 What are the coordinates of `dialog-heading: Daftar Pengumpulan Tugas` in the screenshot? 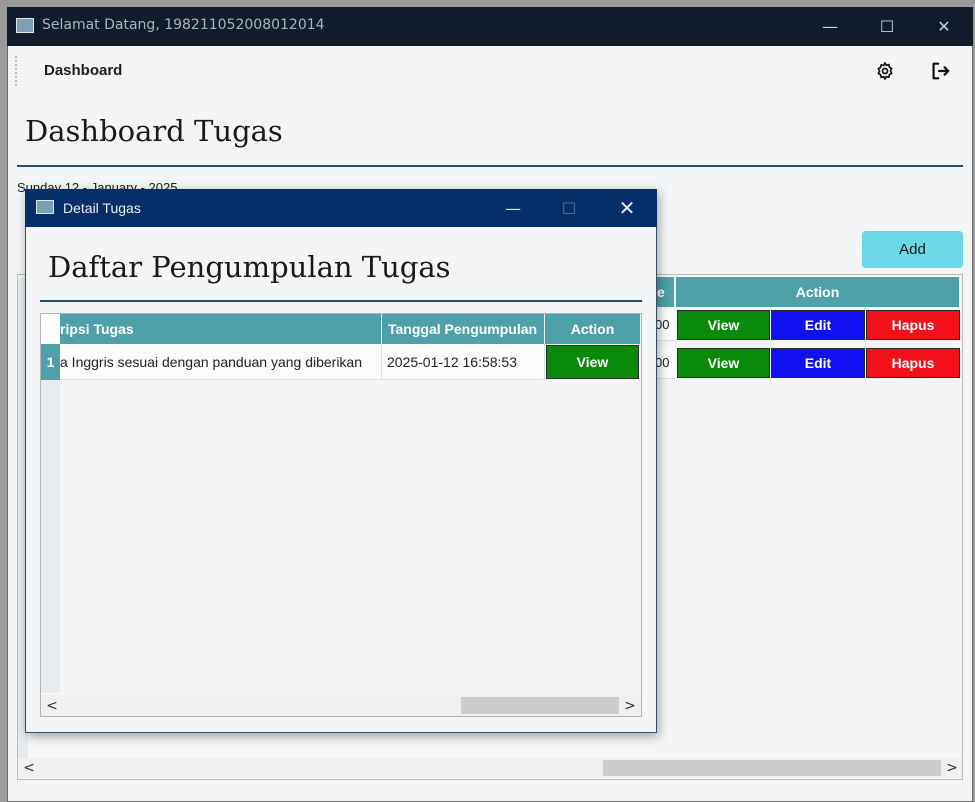 It's located at (249, 267).